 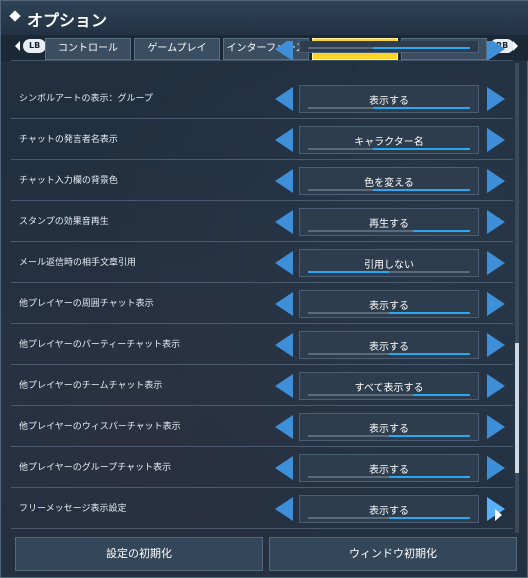 I want to click on setting-label: フリーメッセージ表示設定, so click(x=73, y=509).